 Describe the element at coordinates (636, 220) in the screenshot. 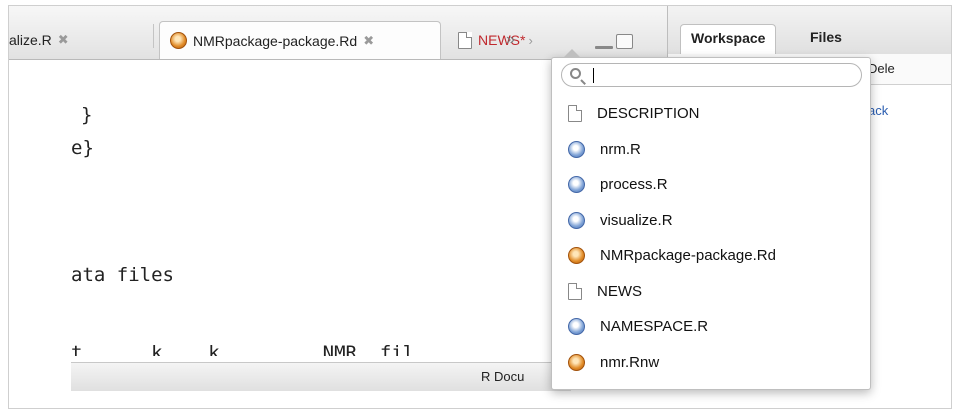

I see `file-name: visualize.R` at that location.